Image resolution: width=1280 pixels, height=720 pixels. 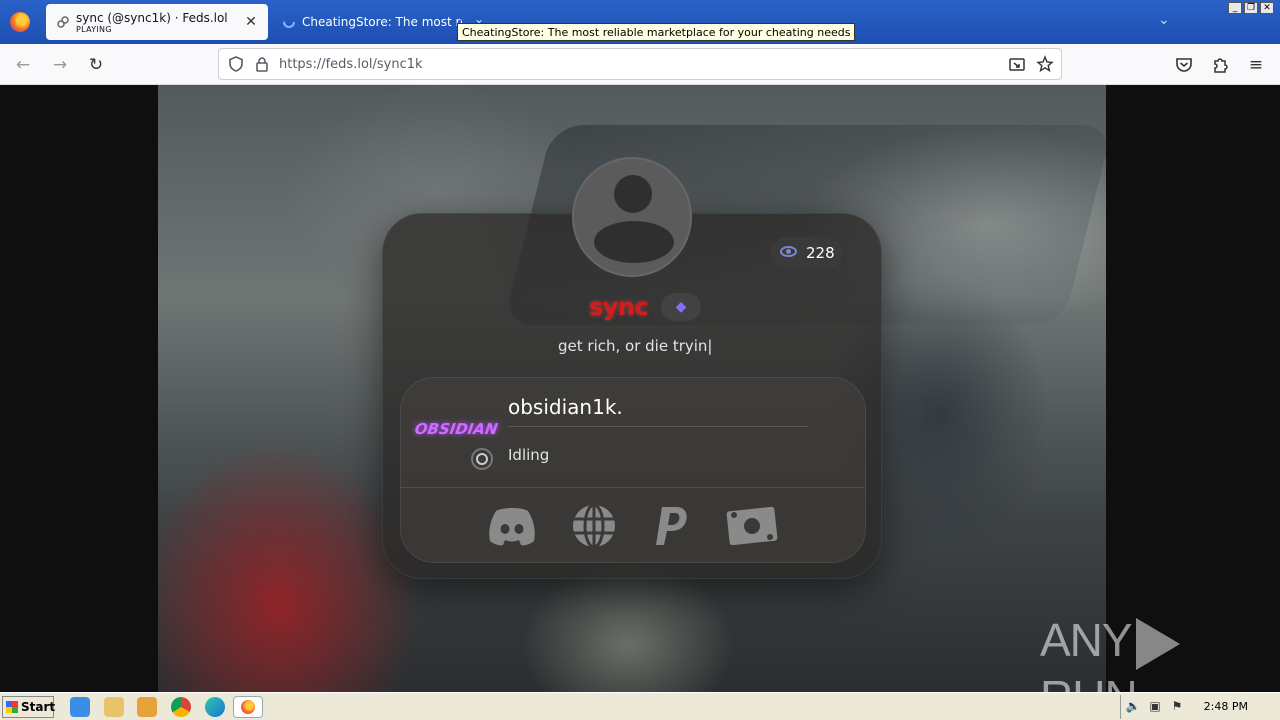 What do you see at coordinates (658, 426) in the screenshot?
I see `username-underline` at bounding box center [658, 426].